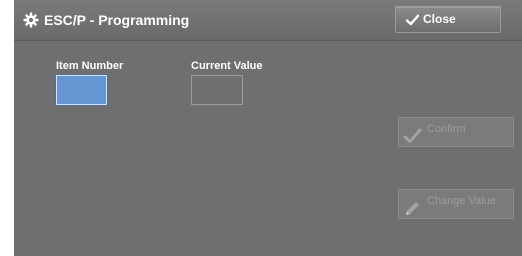 The image size is (522, 256). Describe the element at coordinates (90, 66) in the screenshot. I see `item-number-label: Item Number` at that location.